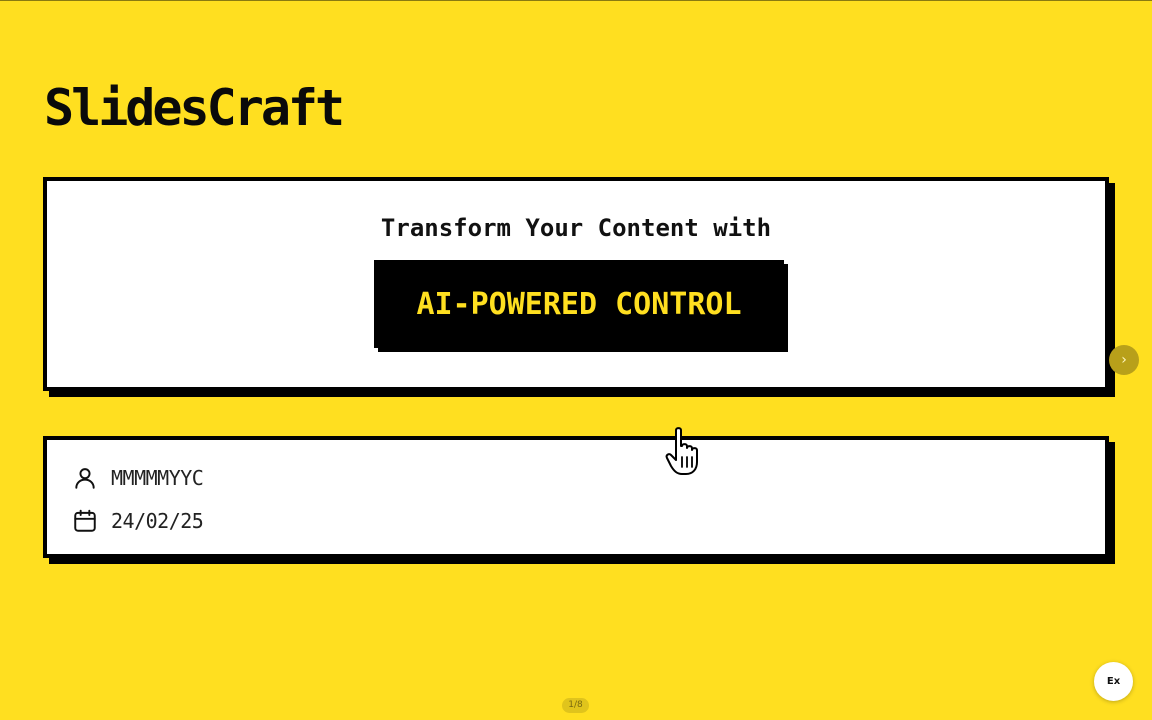 This screenshot has width=1152, height=720. I want to click on hero-highlight-text: AI-POWERED CONTROL, so click(579, 304).